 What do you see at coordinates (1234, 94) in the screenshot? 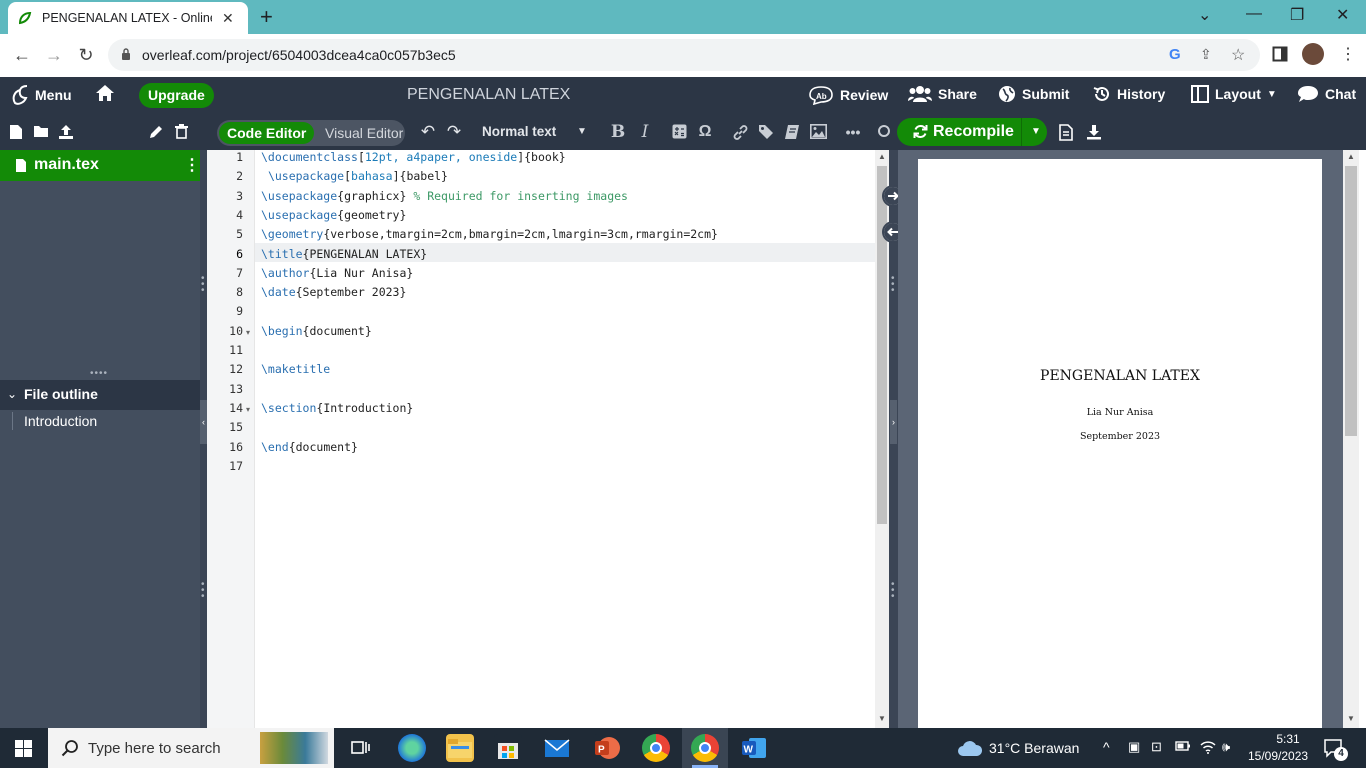
I see `layout-button: Layout ▼` at bounding box center [1234, 94].